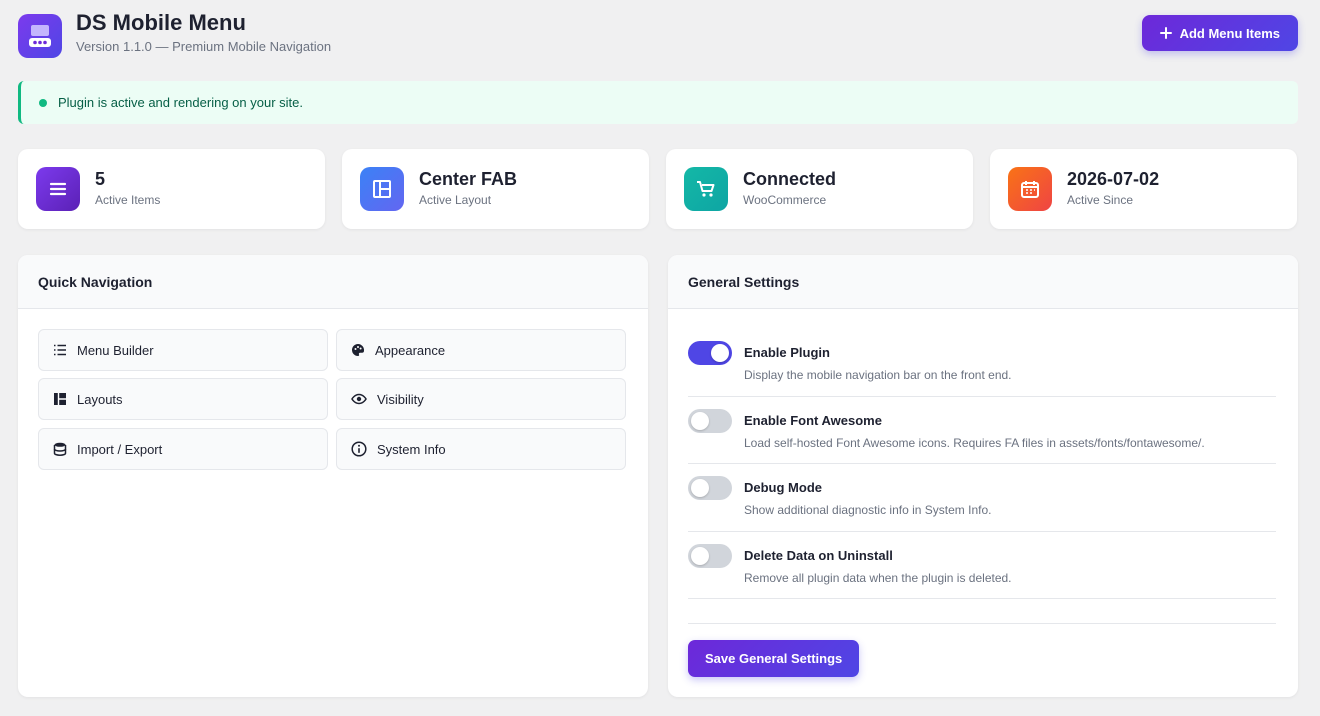 The height and width of the screenshot is (716, 1320). What do you see at coordinates (710, 488) in the screenshot?
I see `debug-mode-toggle` at bounding box center [710, 488].